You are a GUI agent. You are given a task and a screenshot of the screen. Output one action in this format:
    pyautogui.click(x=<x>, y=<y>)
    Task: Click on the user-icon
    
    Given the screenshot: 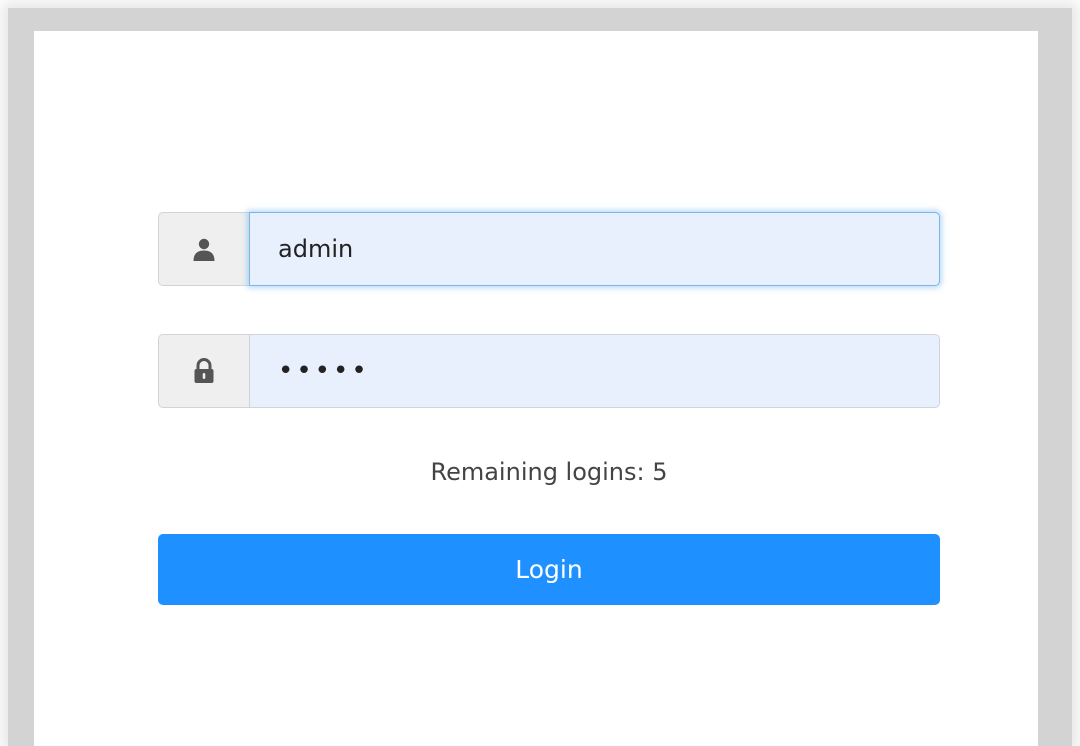 What is the action you would take?
    pyautogui.click(x=204, y=249)
    